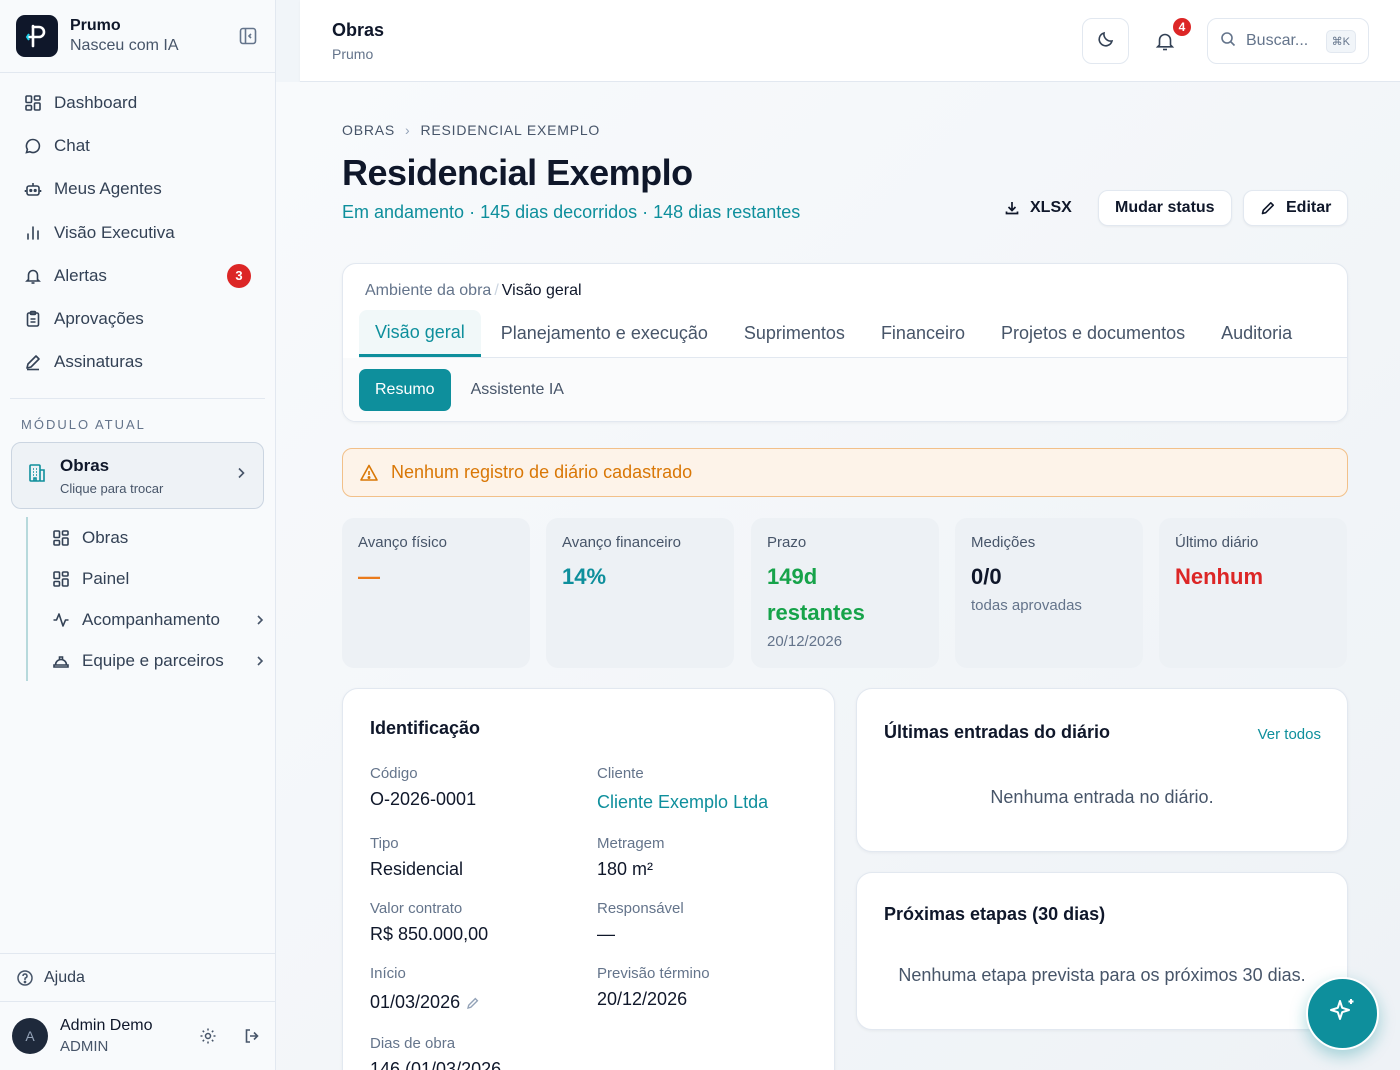 This screenshot has width=1400, height=1070. What do you see at coordinates (995, 914) in the screenshot?
I see `etapas-title: Próximas etapas (30 dias)` at bounding box center [995, 914].